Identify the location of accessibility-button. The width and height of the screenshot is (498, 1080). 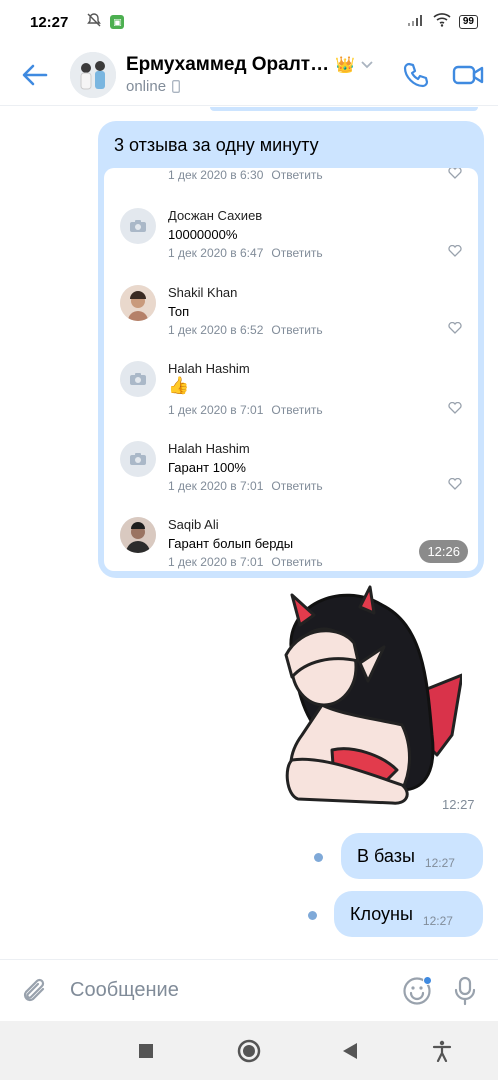
(442, 1050).